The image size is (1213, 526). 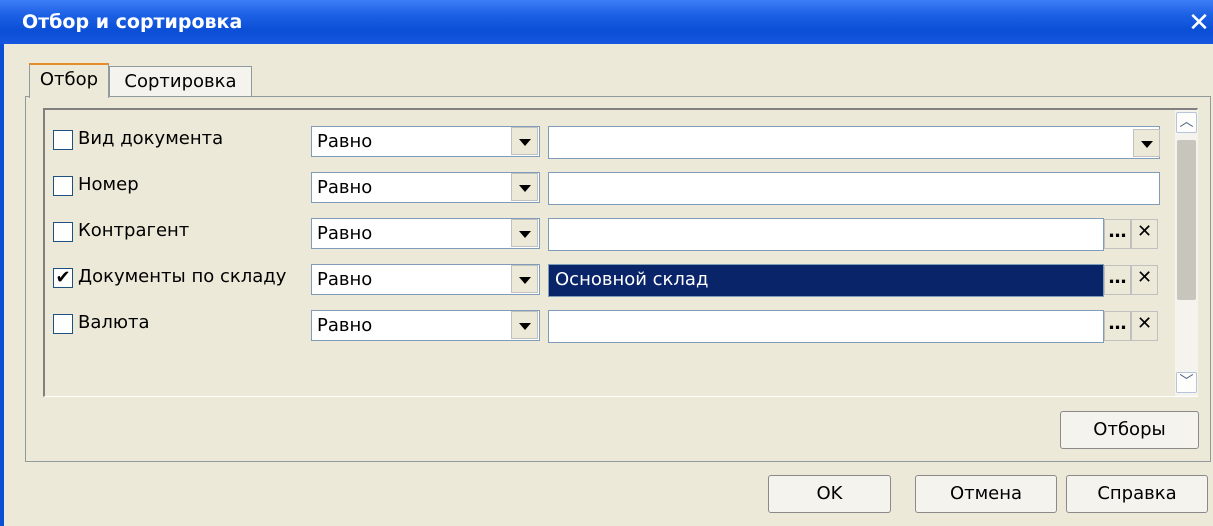 What do you see at coordinates (114, 322) in the screenshot?
I see `filter-label: Валюта` at bounding box center [114, 322].